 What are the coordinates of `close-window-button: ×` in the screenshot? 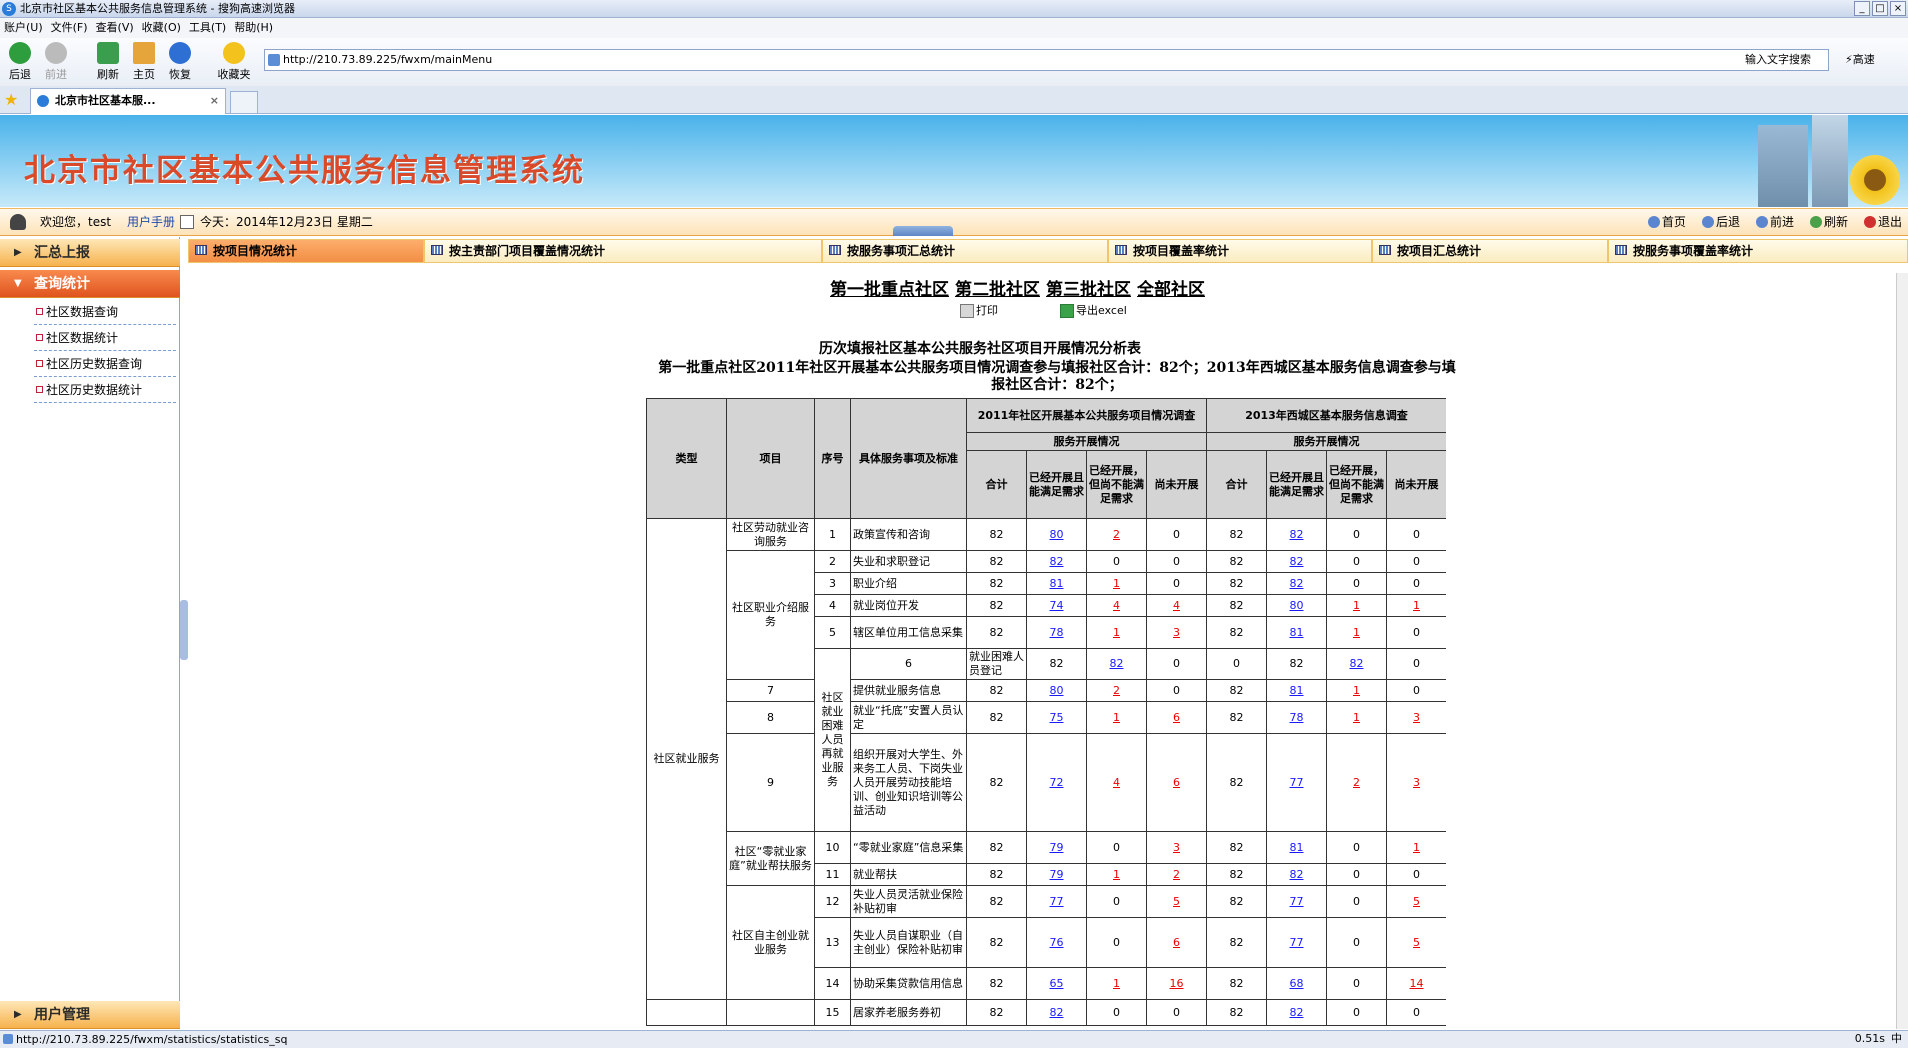 It's located at (1898, 8).